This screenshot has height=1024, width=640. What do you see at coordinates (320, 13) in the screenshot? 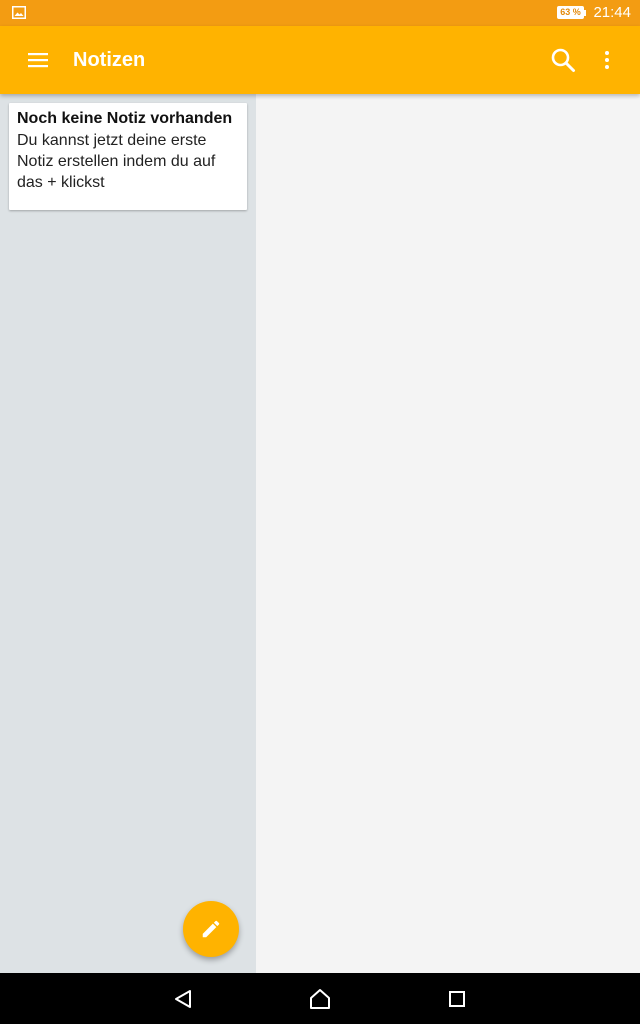
I see `status-bar: 63 % 21:44` at bounding box center [320, 13].